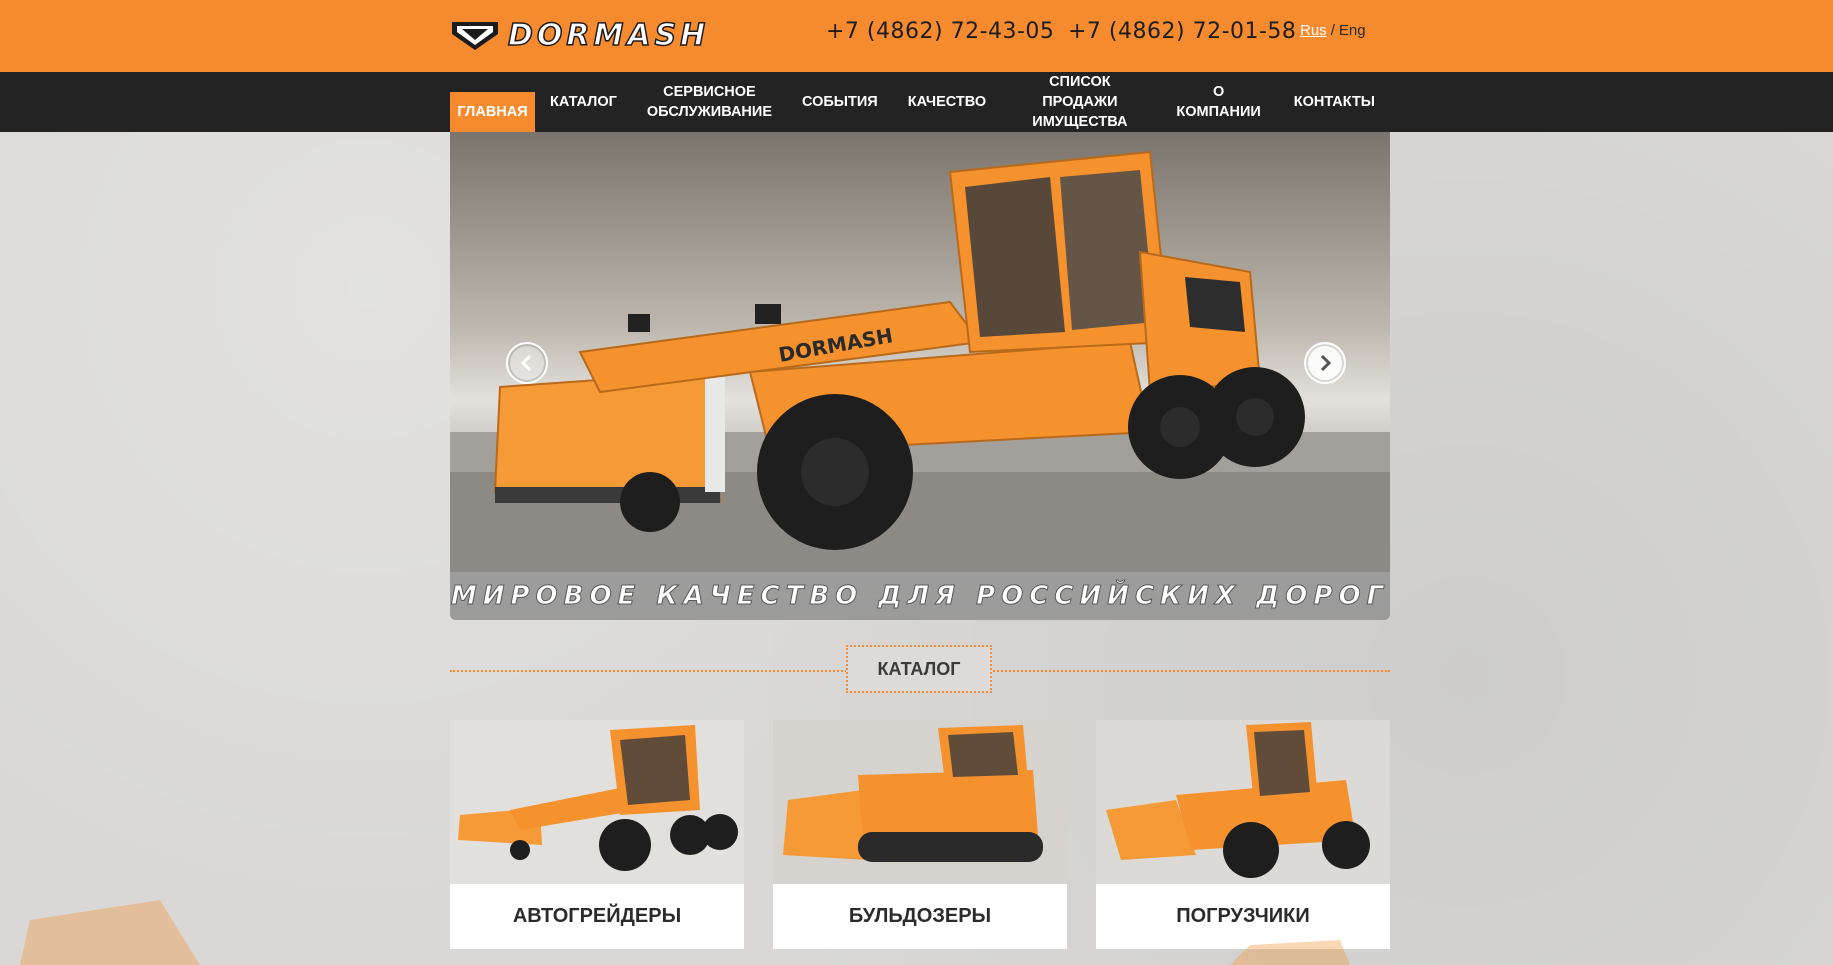  What do you see at coordinates (920, 916) in the screenshot?
I see `card-label-bulldozers: БУЛЬДОЗЕРЫ` at bounding box center [920, 916].